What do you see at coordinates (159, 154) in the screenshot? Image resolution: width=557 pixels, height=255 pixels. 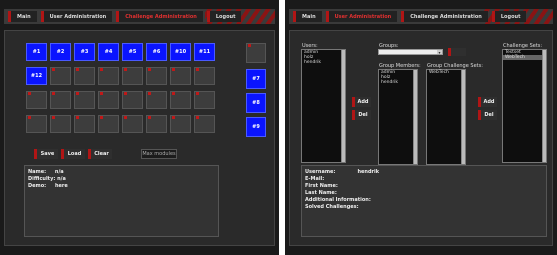 I see `max-modules-input: Max modules` at bounding box center [159, 154].